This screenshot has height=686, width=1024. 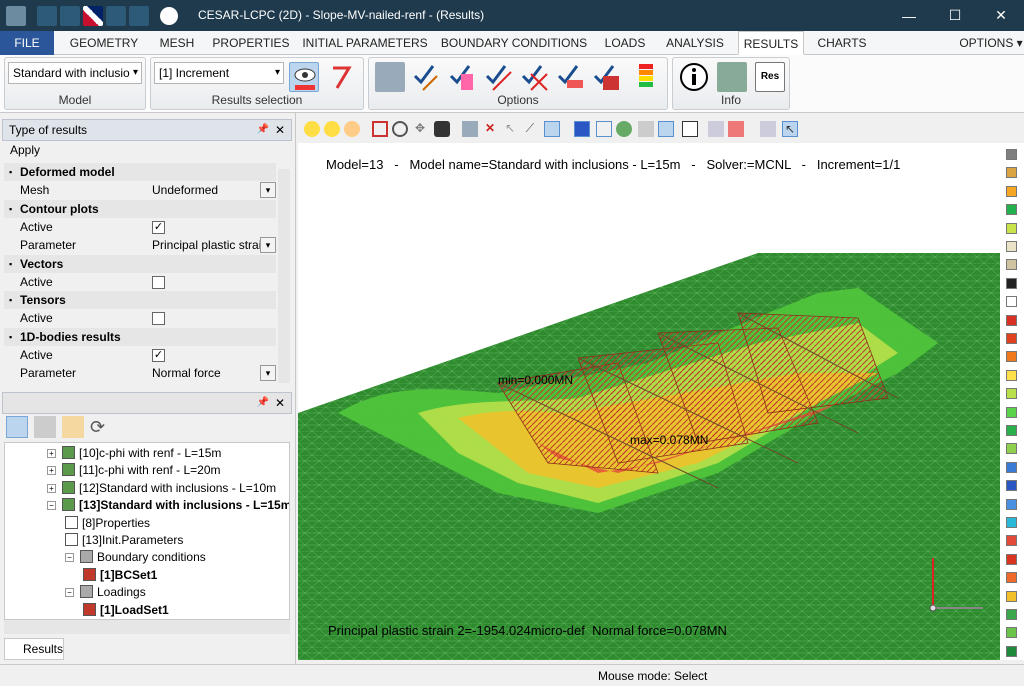 I want to click on measure-icon: ⟋, so click(x=530, y=129).